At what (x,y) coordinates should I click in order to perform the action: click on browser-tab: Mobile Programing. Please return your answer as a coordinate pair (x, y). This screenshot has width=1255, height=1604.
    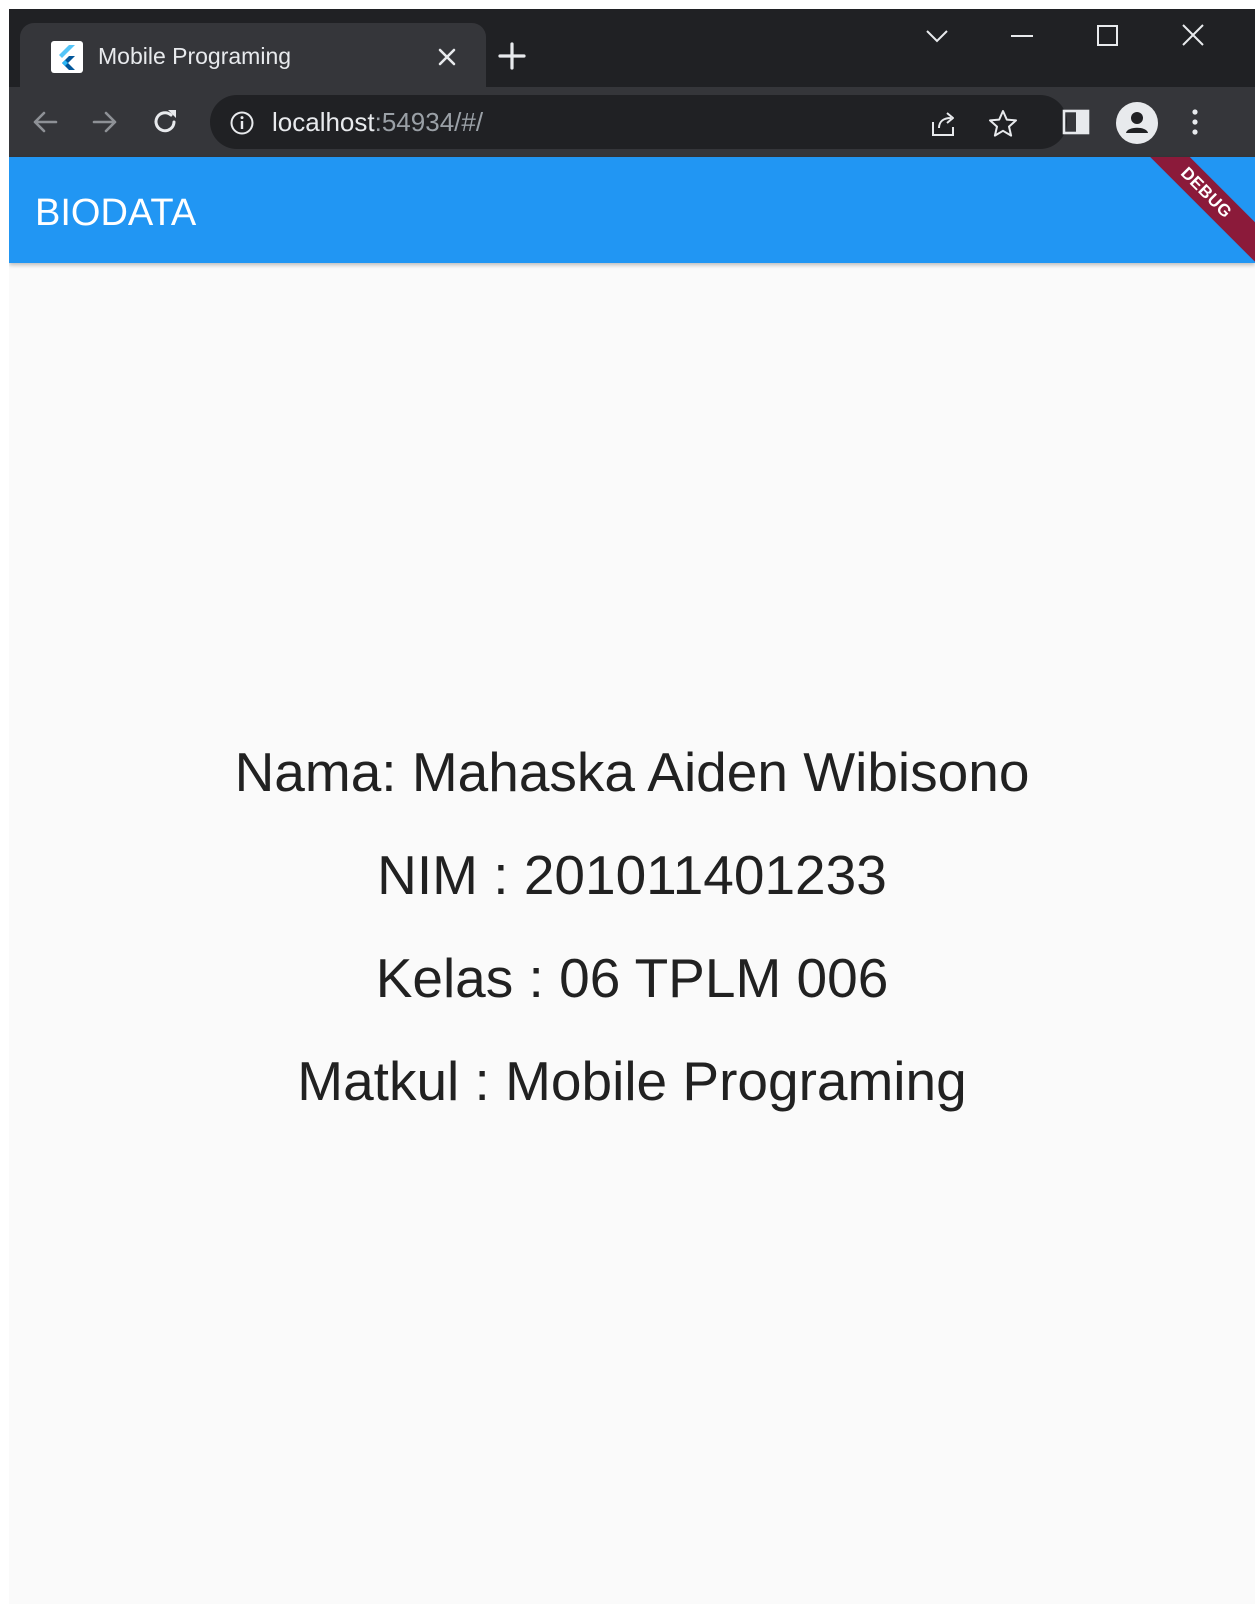
    Looking at the image, I should click on (253, 55).